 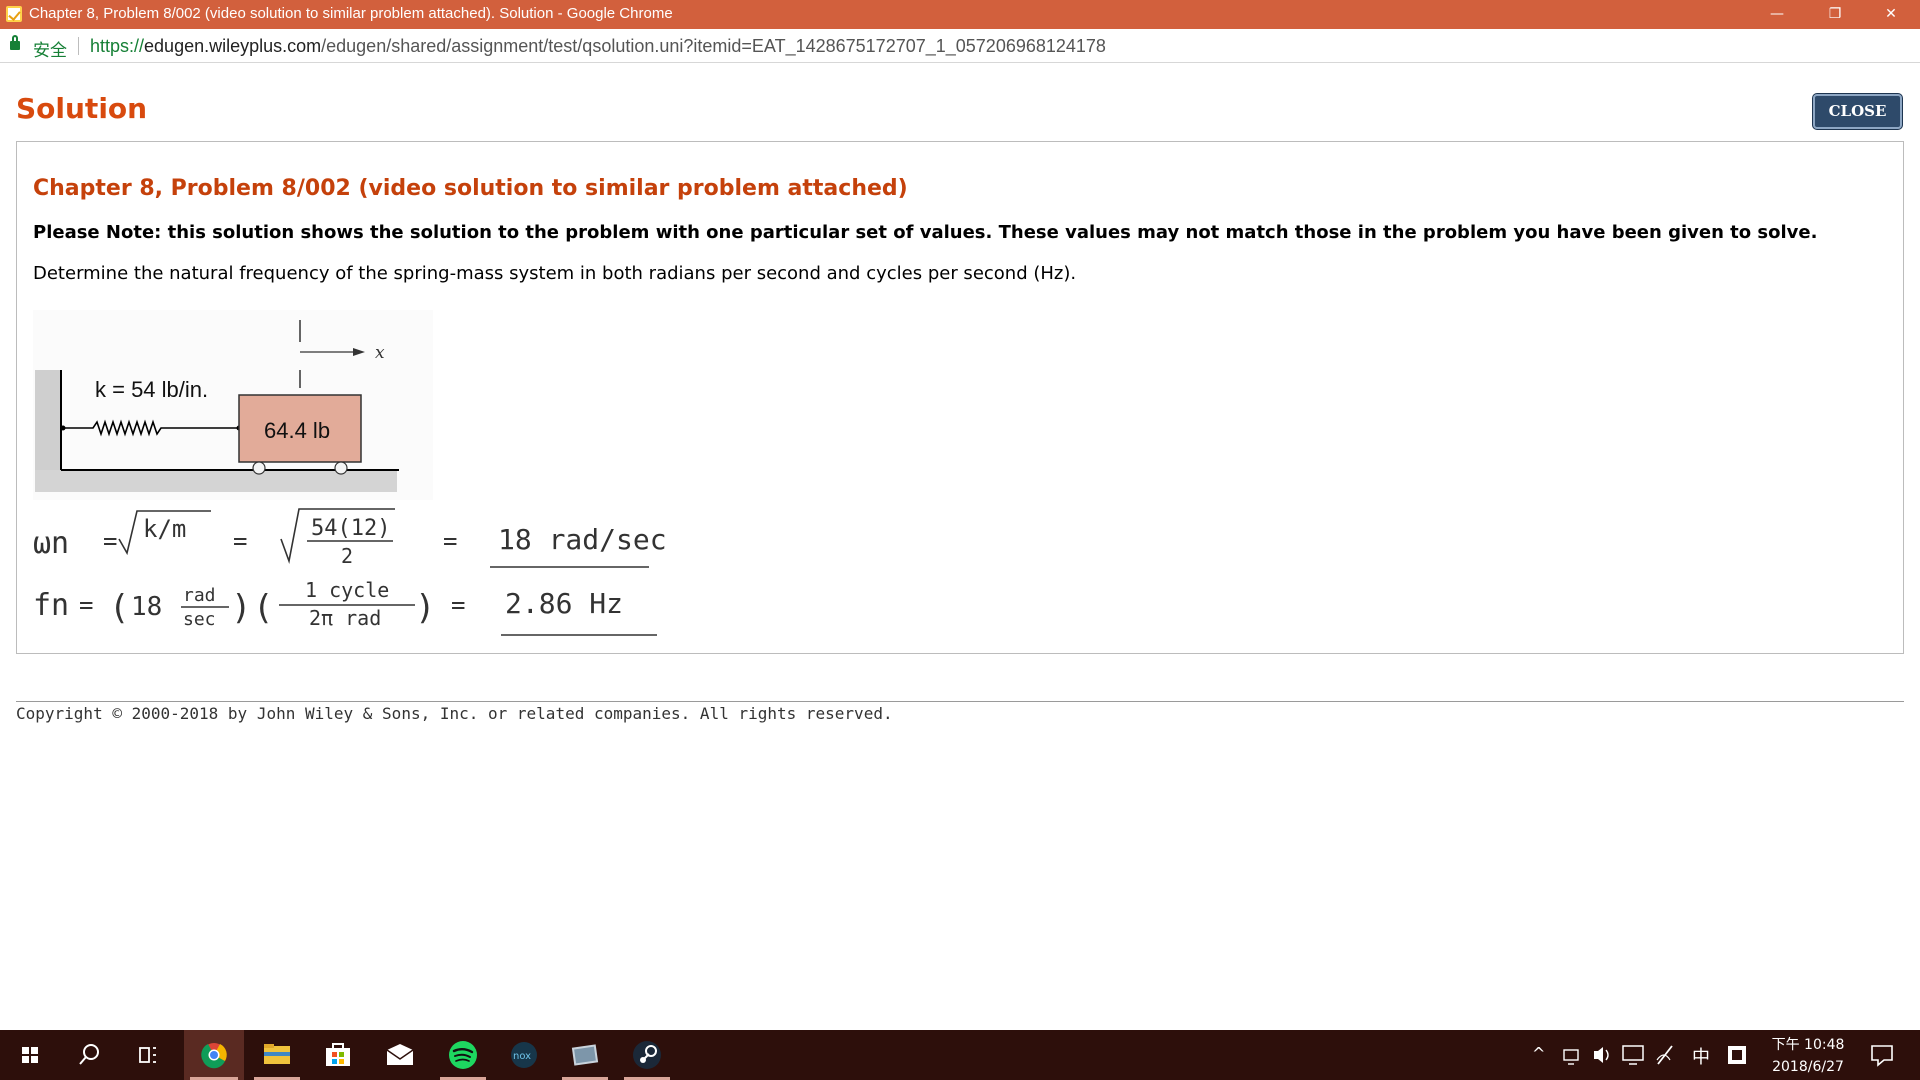 What do you see at coordinates (51, 543) in the screenshot?
I see `omega-n-symbol: ωn` at bounding box center [51, 543].